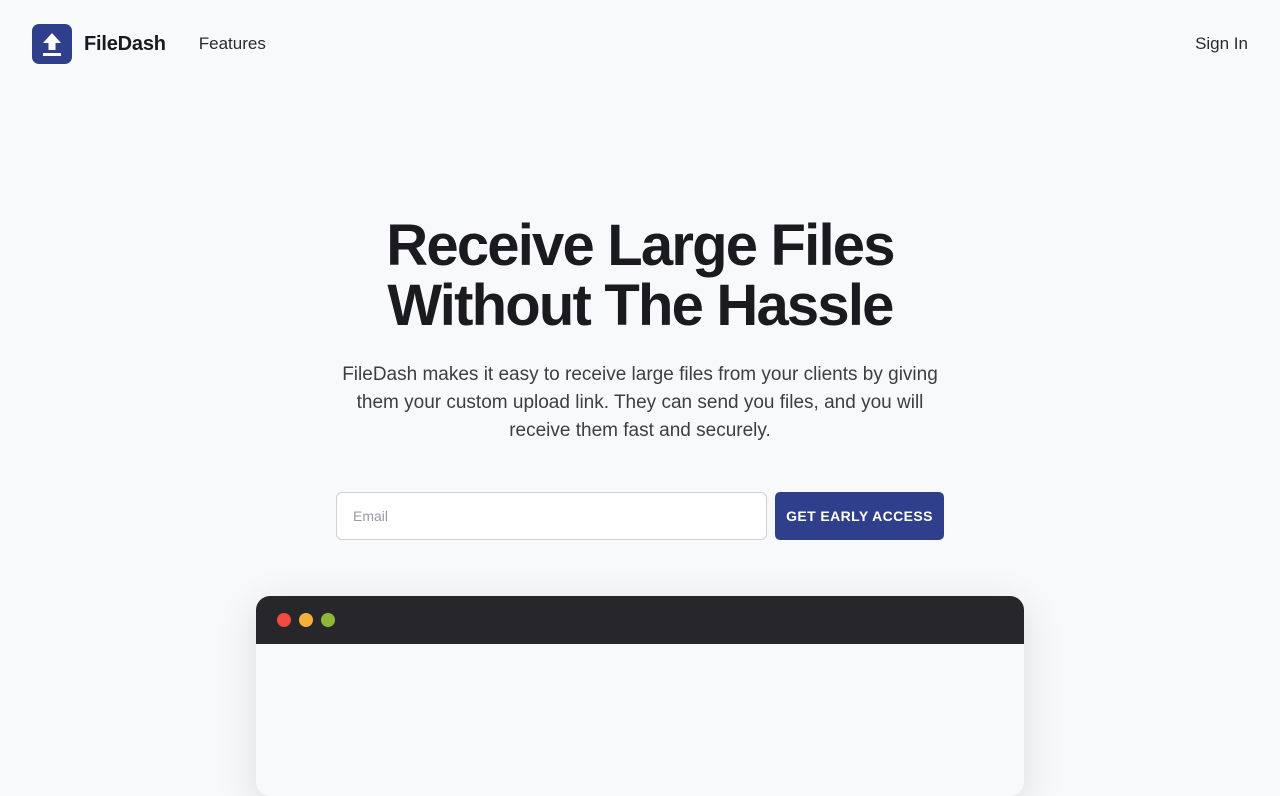 This screenshot has height=796, width=1280. Describe the element at coordinates (640, 620) in the screenshot. I see `window-title-bar` at that location.